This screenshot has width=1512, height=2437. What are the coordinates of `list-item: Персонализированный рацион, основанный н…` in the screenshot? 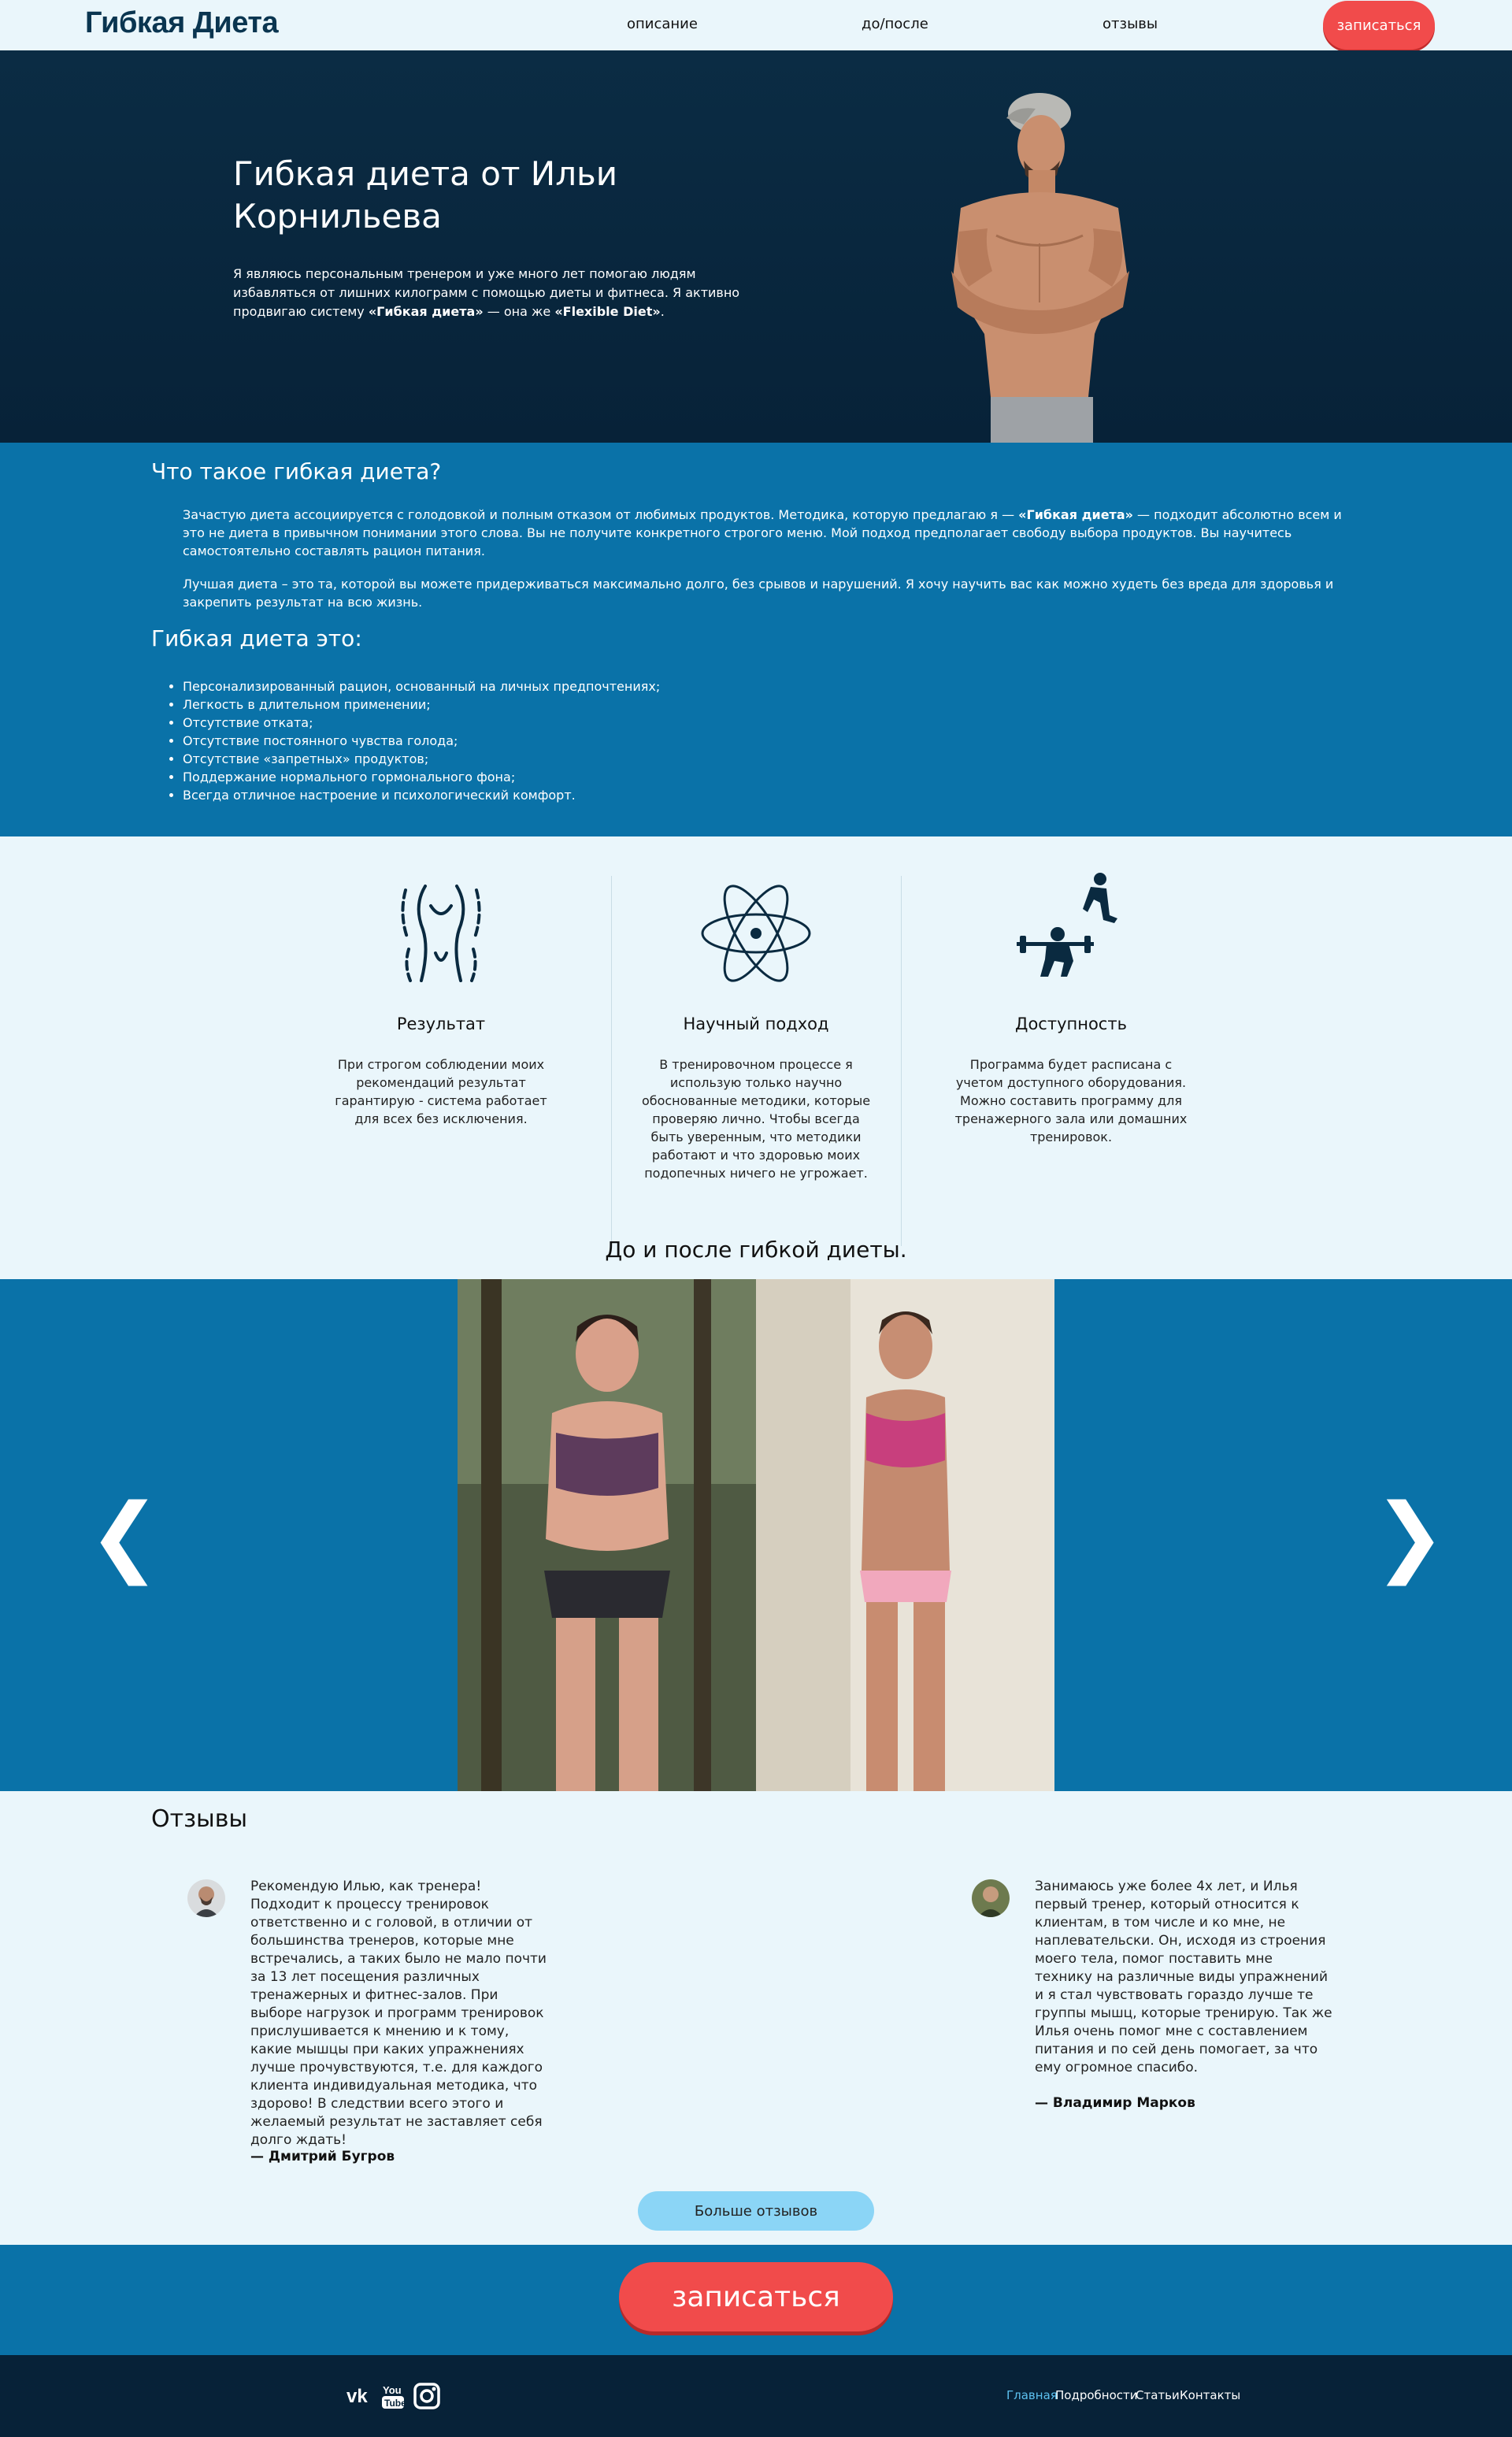 It's located at (421, 686).